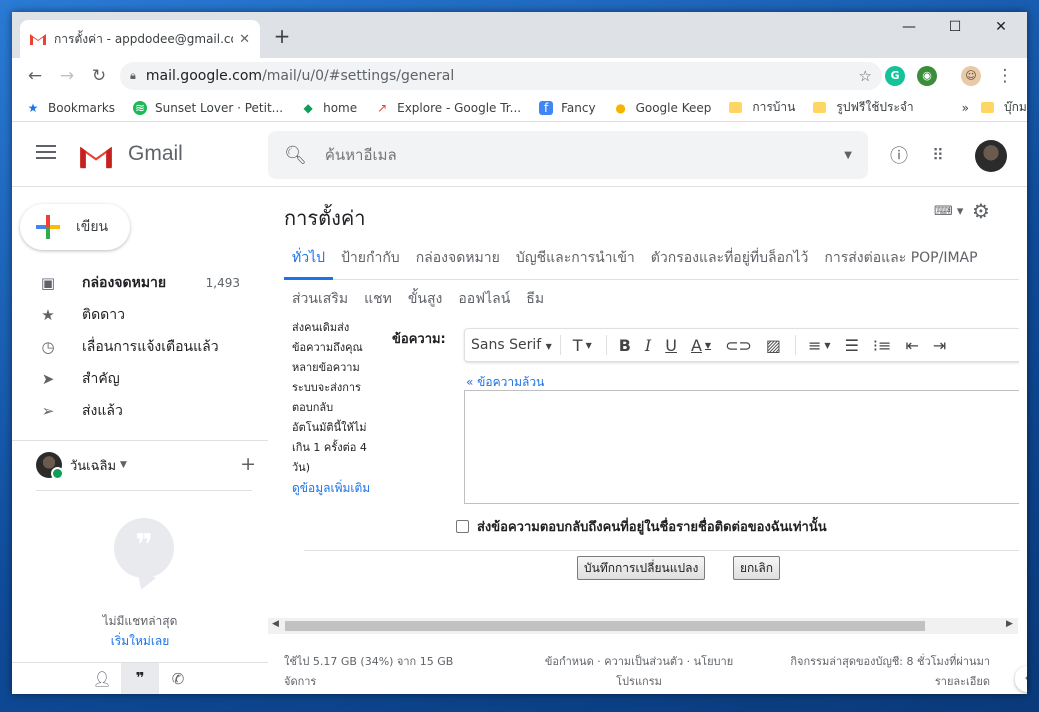  I want to click on font-select: Sans Serif ▼, so click(511, 345).